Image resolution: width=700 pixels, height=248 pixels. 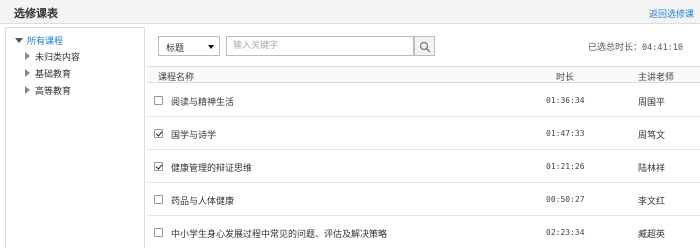 What do you see at coordinates (194, 136) in the screenshot?
I see `course-name: 国学与诗学` at bounding box center [194, 136].